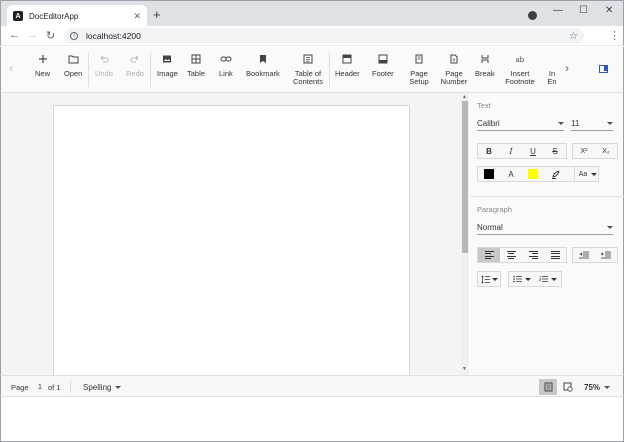 The width and height of the screenshot is (624, 442). Describe the element at coordinates (167, 59) in the screenshot. I see `image-icon` at that location.